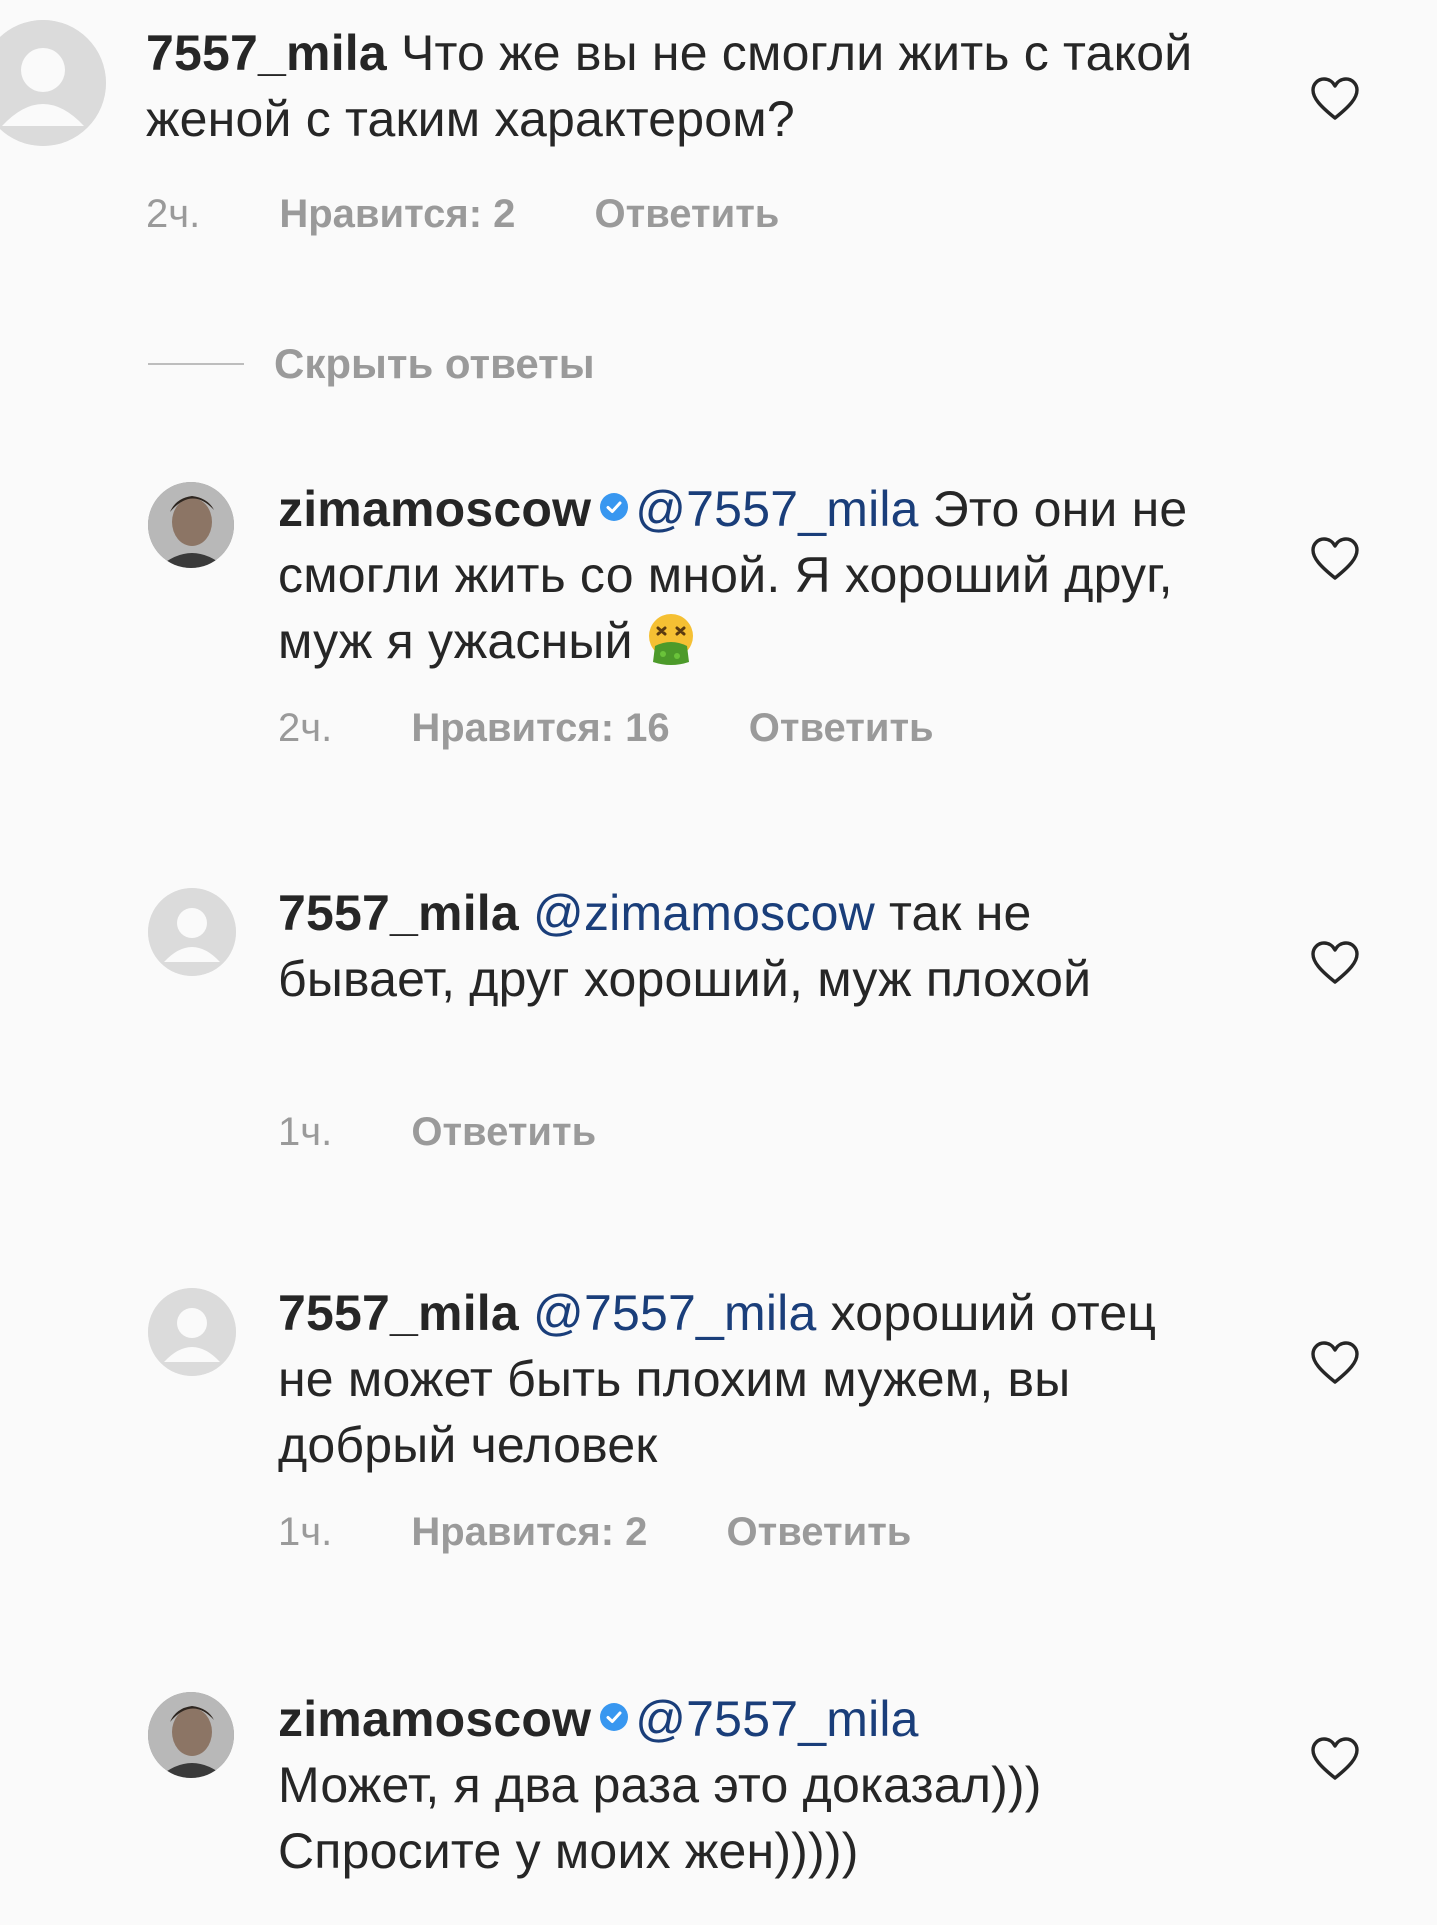 This screenshot has height=1925, width=1437. What do you see at coordinates (173, 214) in the screenshot?
I see `comment-time: 2ч.` at bounding box center [173, 214].